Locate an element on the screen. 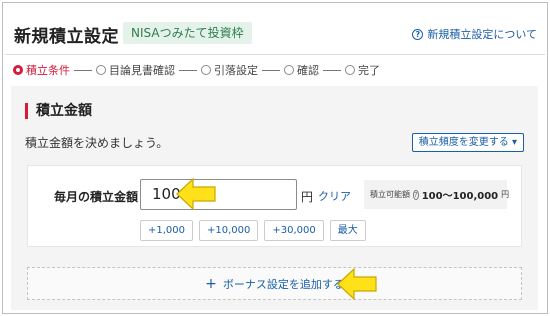  add-1000-button: +1,000 is located at coordinates (167, 230).